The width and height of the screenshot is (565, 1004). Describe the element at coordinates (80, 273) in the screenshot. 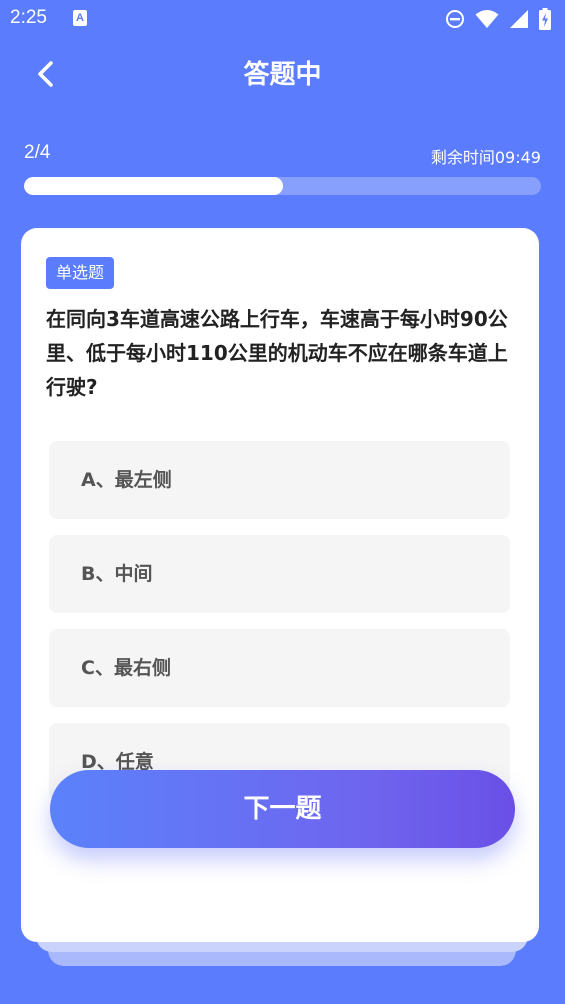

I see `question-type-badge: 单选题` at that location.